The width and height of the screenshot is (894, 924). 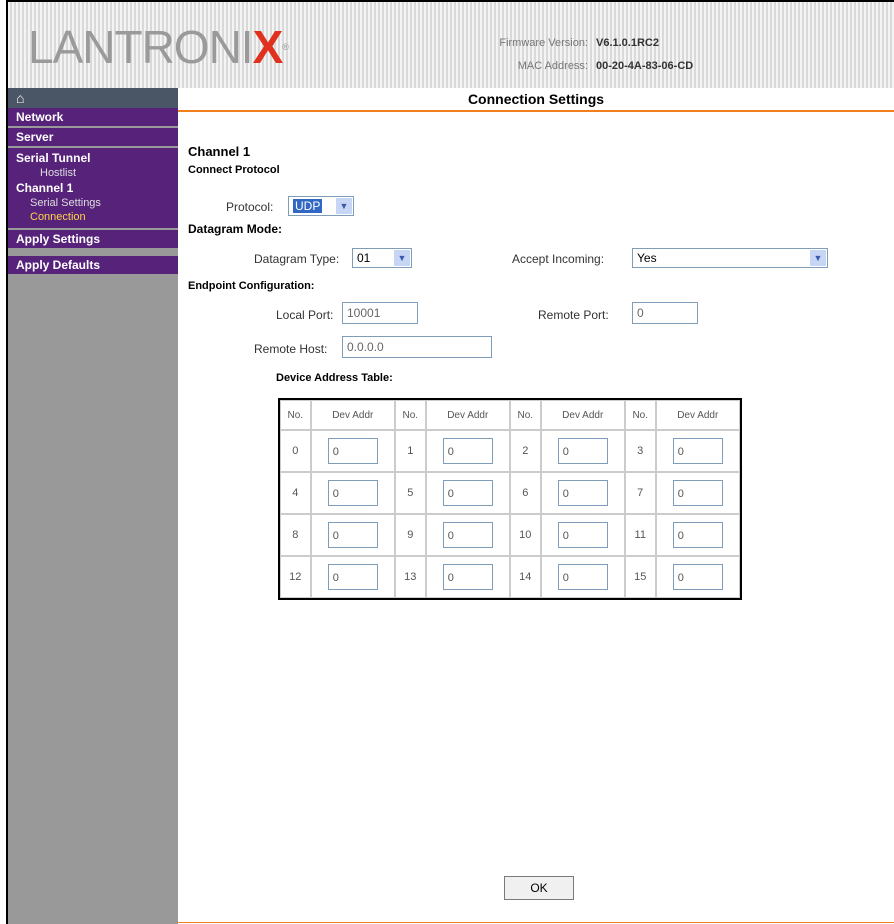 What do you see at coordinates (308, 206) in the screenshot?
I see `protocol-select-value: UDP` at bounding box center [308, 206].